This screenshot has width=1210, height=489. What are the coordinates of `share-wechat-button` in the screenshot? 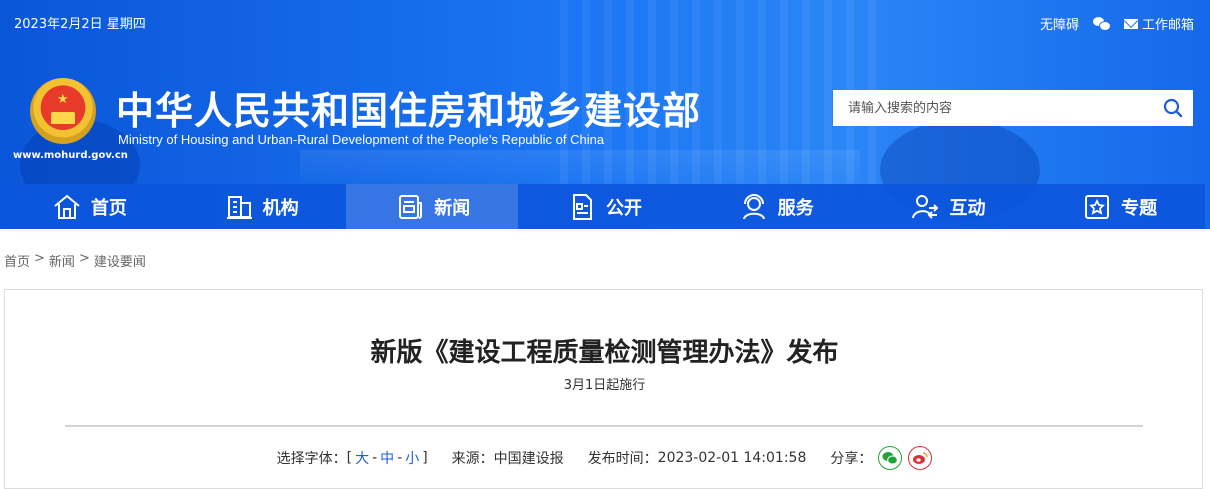 It's located at (890, 458).